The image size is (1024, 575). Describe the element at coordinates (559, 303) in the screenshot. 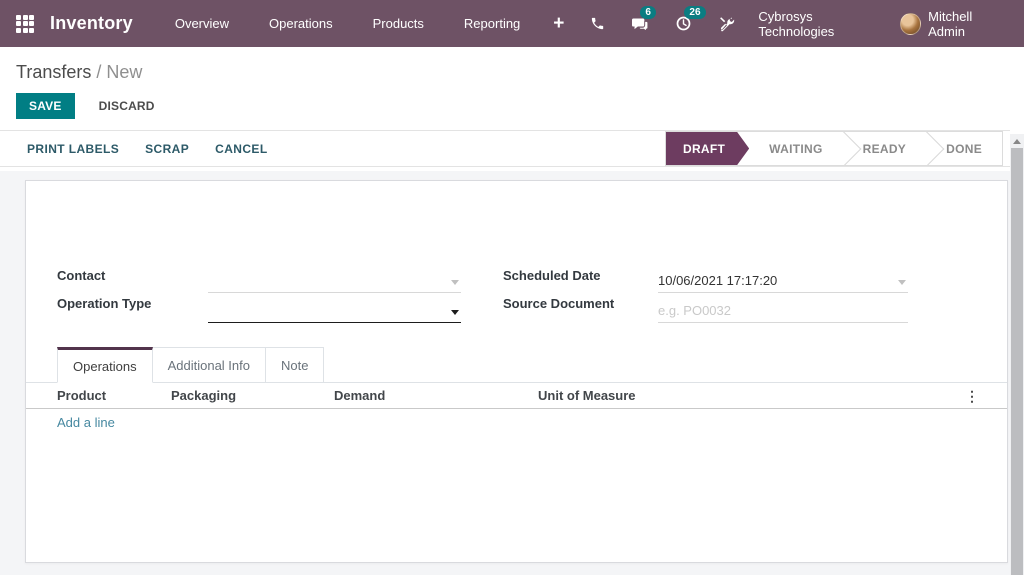

I see `source-document-label: Source Document` at that location.